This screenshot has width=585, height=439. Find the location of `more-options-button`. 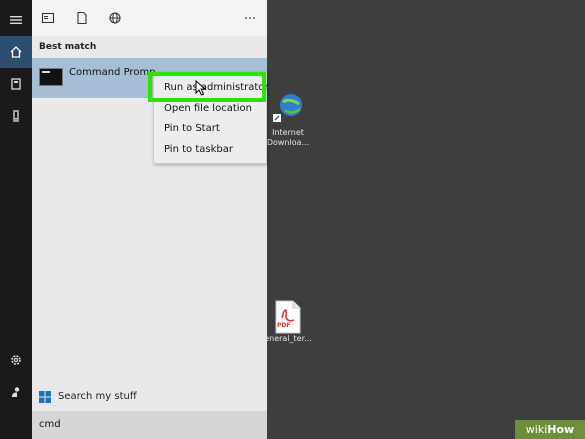

more-options-button is located at coordinates (250, 18).